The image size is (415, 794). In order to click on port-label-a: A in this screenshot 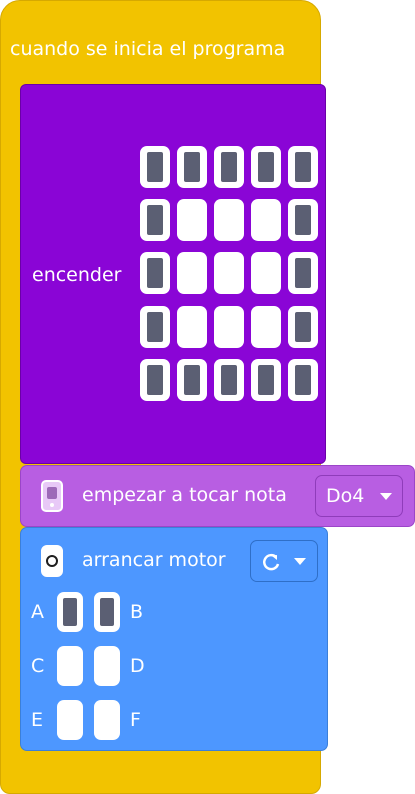, I will do `click(37, 612)`.